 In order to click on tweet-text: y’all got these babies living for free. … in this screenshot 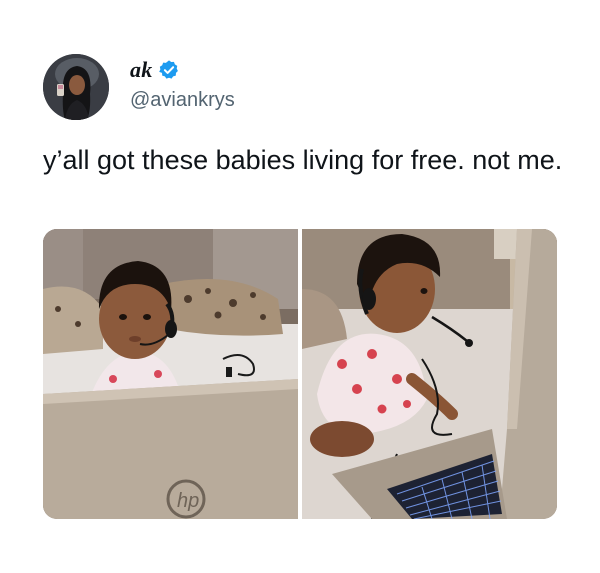, I will do `click(303, 160)`.